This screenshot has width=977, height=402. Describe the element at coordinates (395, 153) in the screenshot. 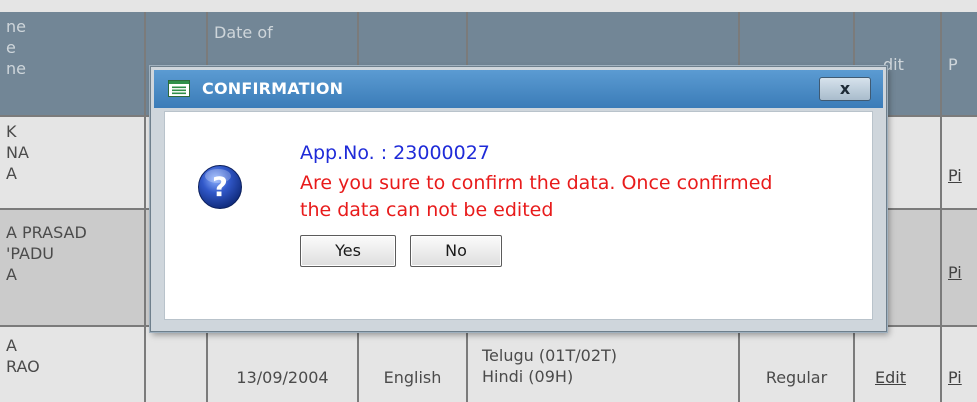

I see `application-number: App.No. : 23000027` at that location.